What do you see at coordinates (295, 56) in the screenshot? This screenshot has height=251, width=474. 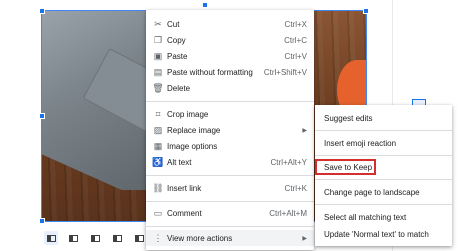 I see `menu-shortcut: Ctrl+V` at bounding box center [295, 56].